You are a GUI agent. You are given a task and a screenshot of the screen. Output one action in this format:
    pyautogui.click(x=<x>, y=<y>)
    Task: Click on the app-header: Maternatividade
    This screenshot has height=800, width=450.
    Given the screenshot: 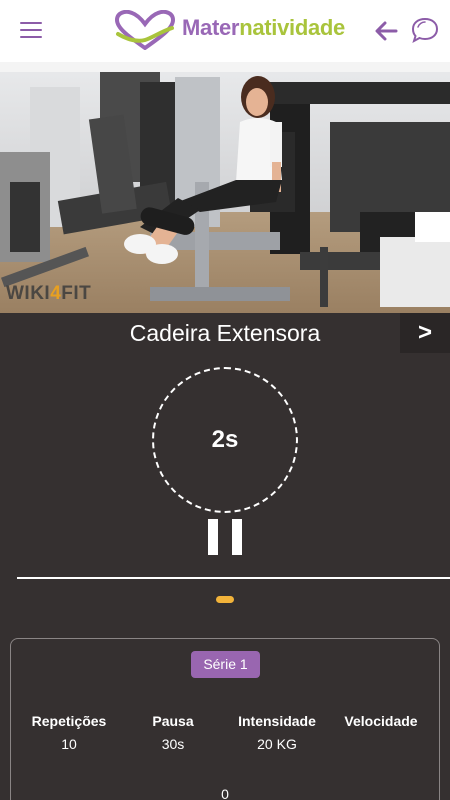 What is the action you would take?
    pyautogui.click(x=225, y=31)
    